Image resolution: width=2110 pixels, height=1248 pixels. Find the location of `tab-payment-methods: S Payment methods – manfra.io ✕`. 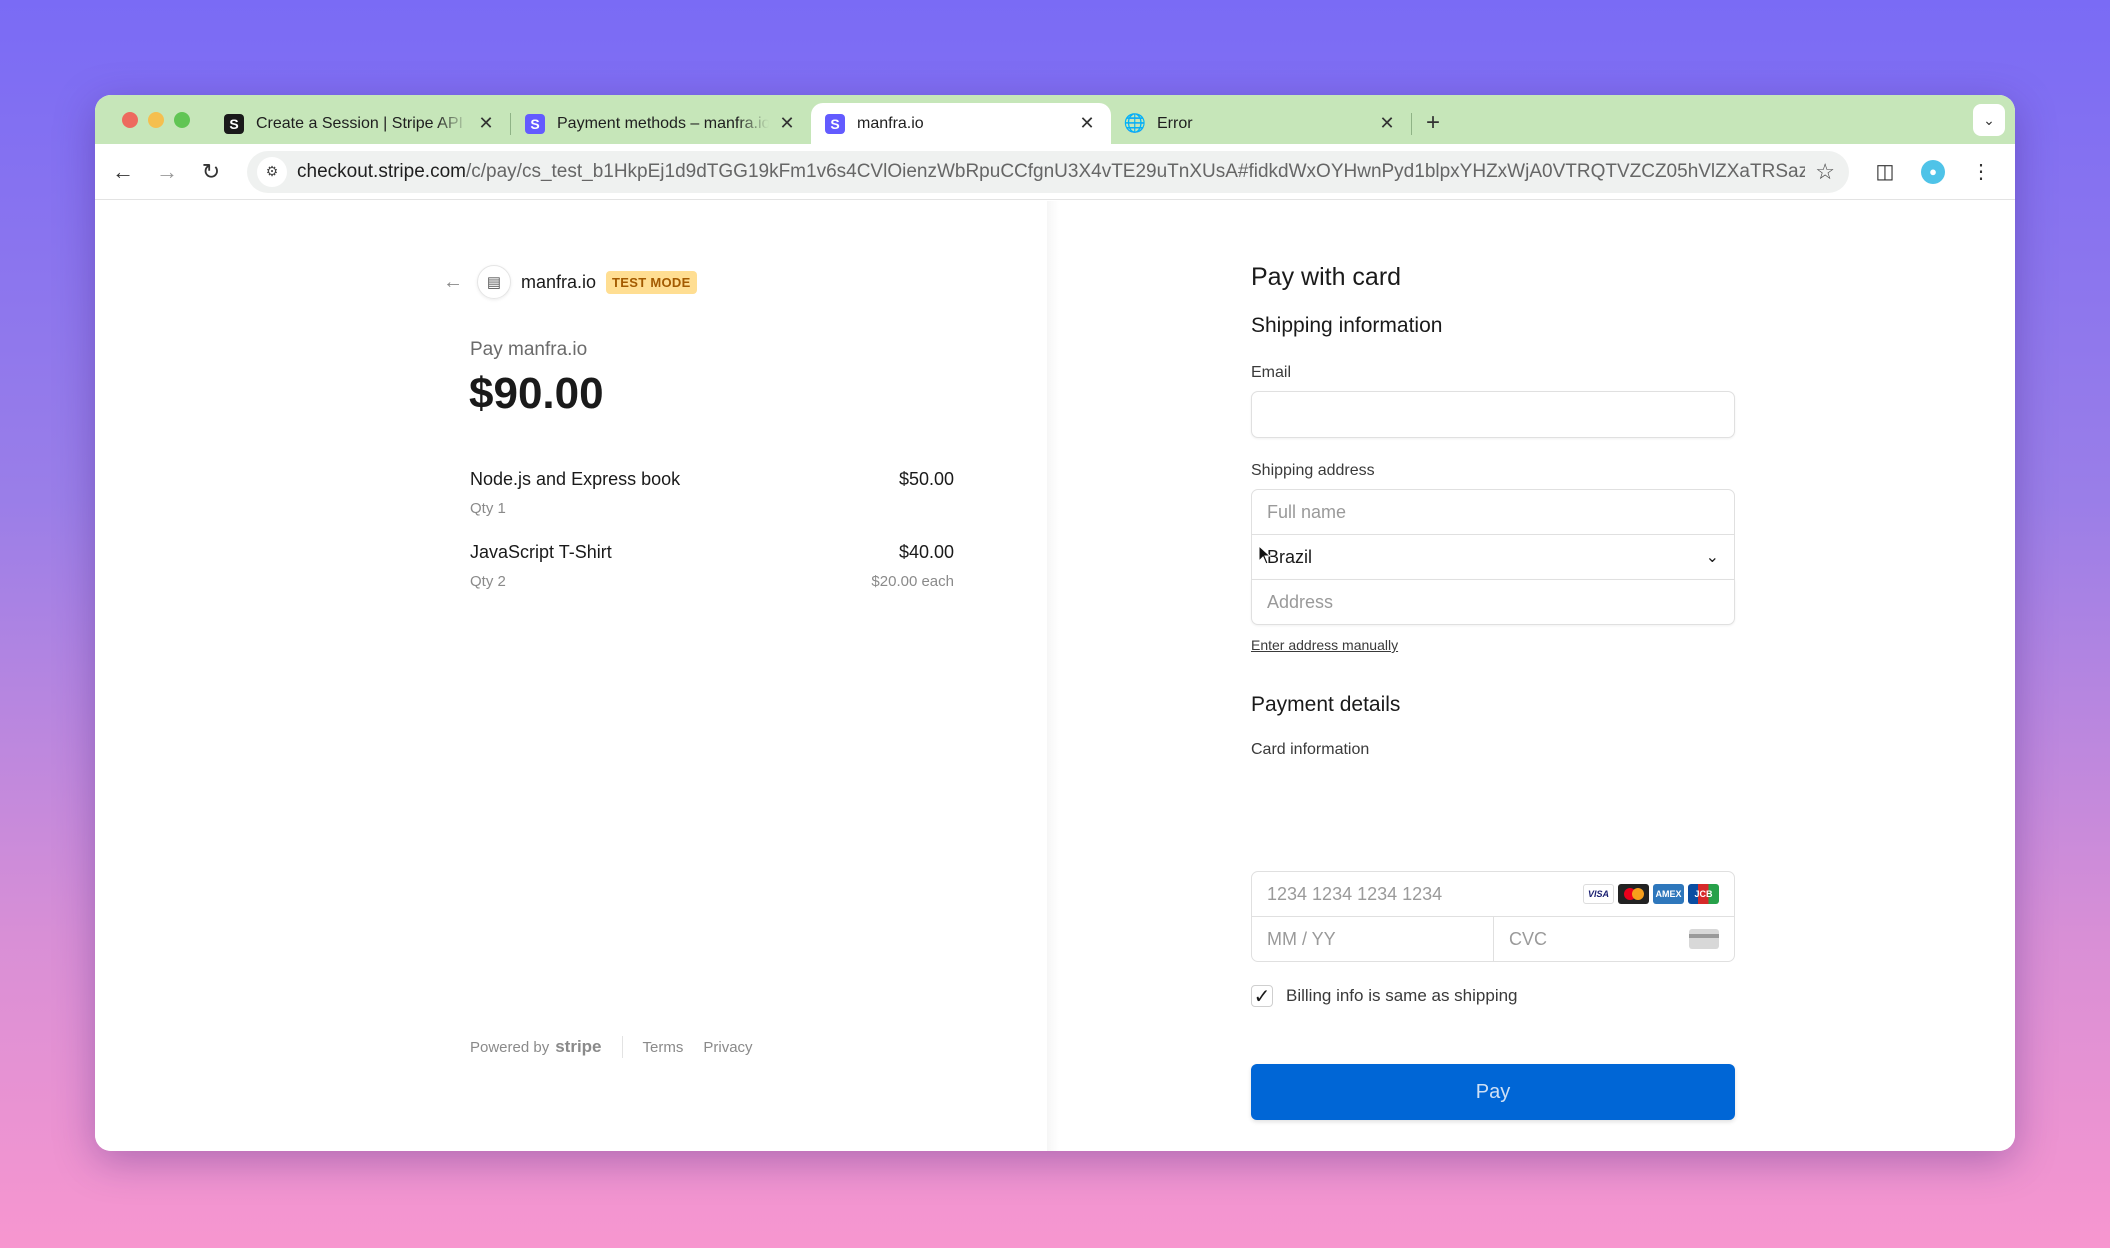

tab-payment-methods: S Payment methods – manfra.io ✕ is located at coordinates (661, 123).